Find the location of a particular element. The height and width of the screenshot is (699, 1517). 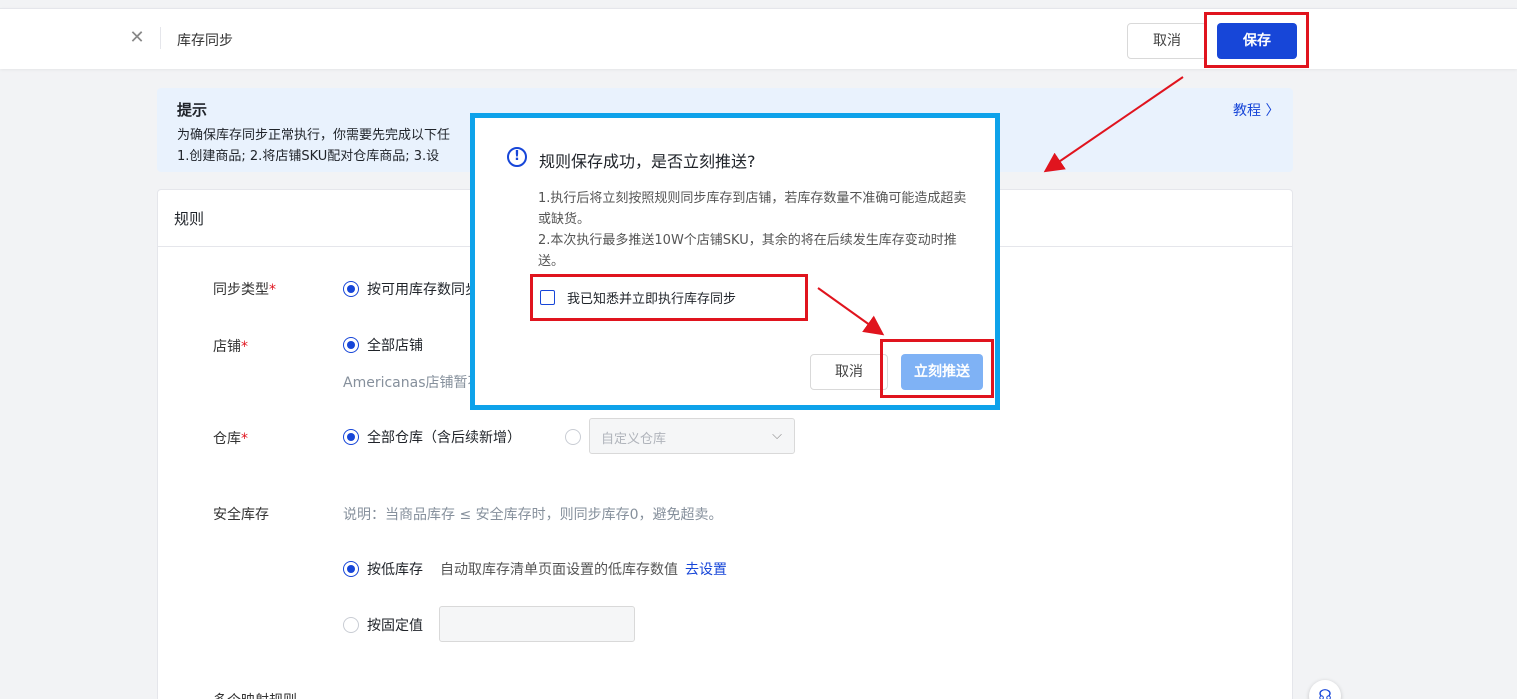

safety-stock-description: 说明：当商品库存 ≤ 安全库存时，则同步库存0，避免超卖。 is located at coordinates (533, 515).